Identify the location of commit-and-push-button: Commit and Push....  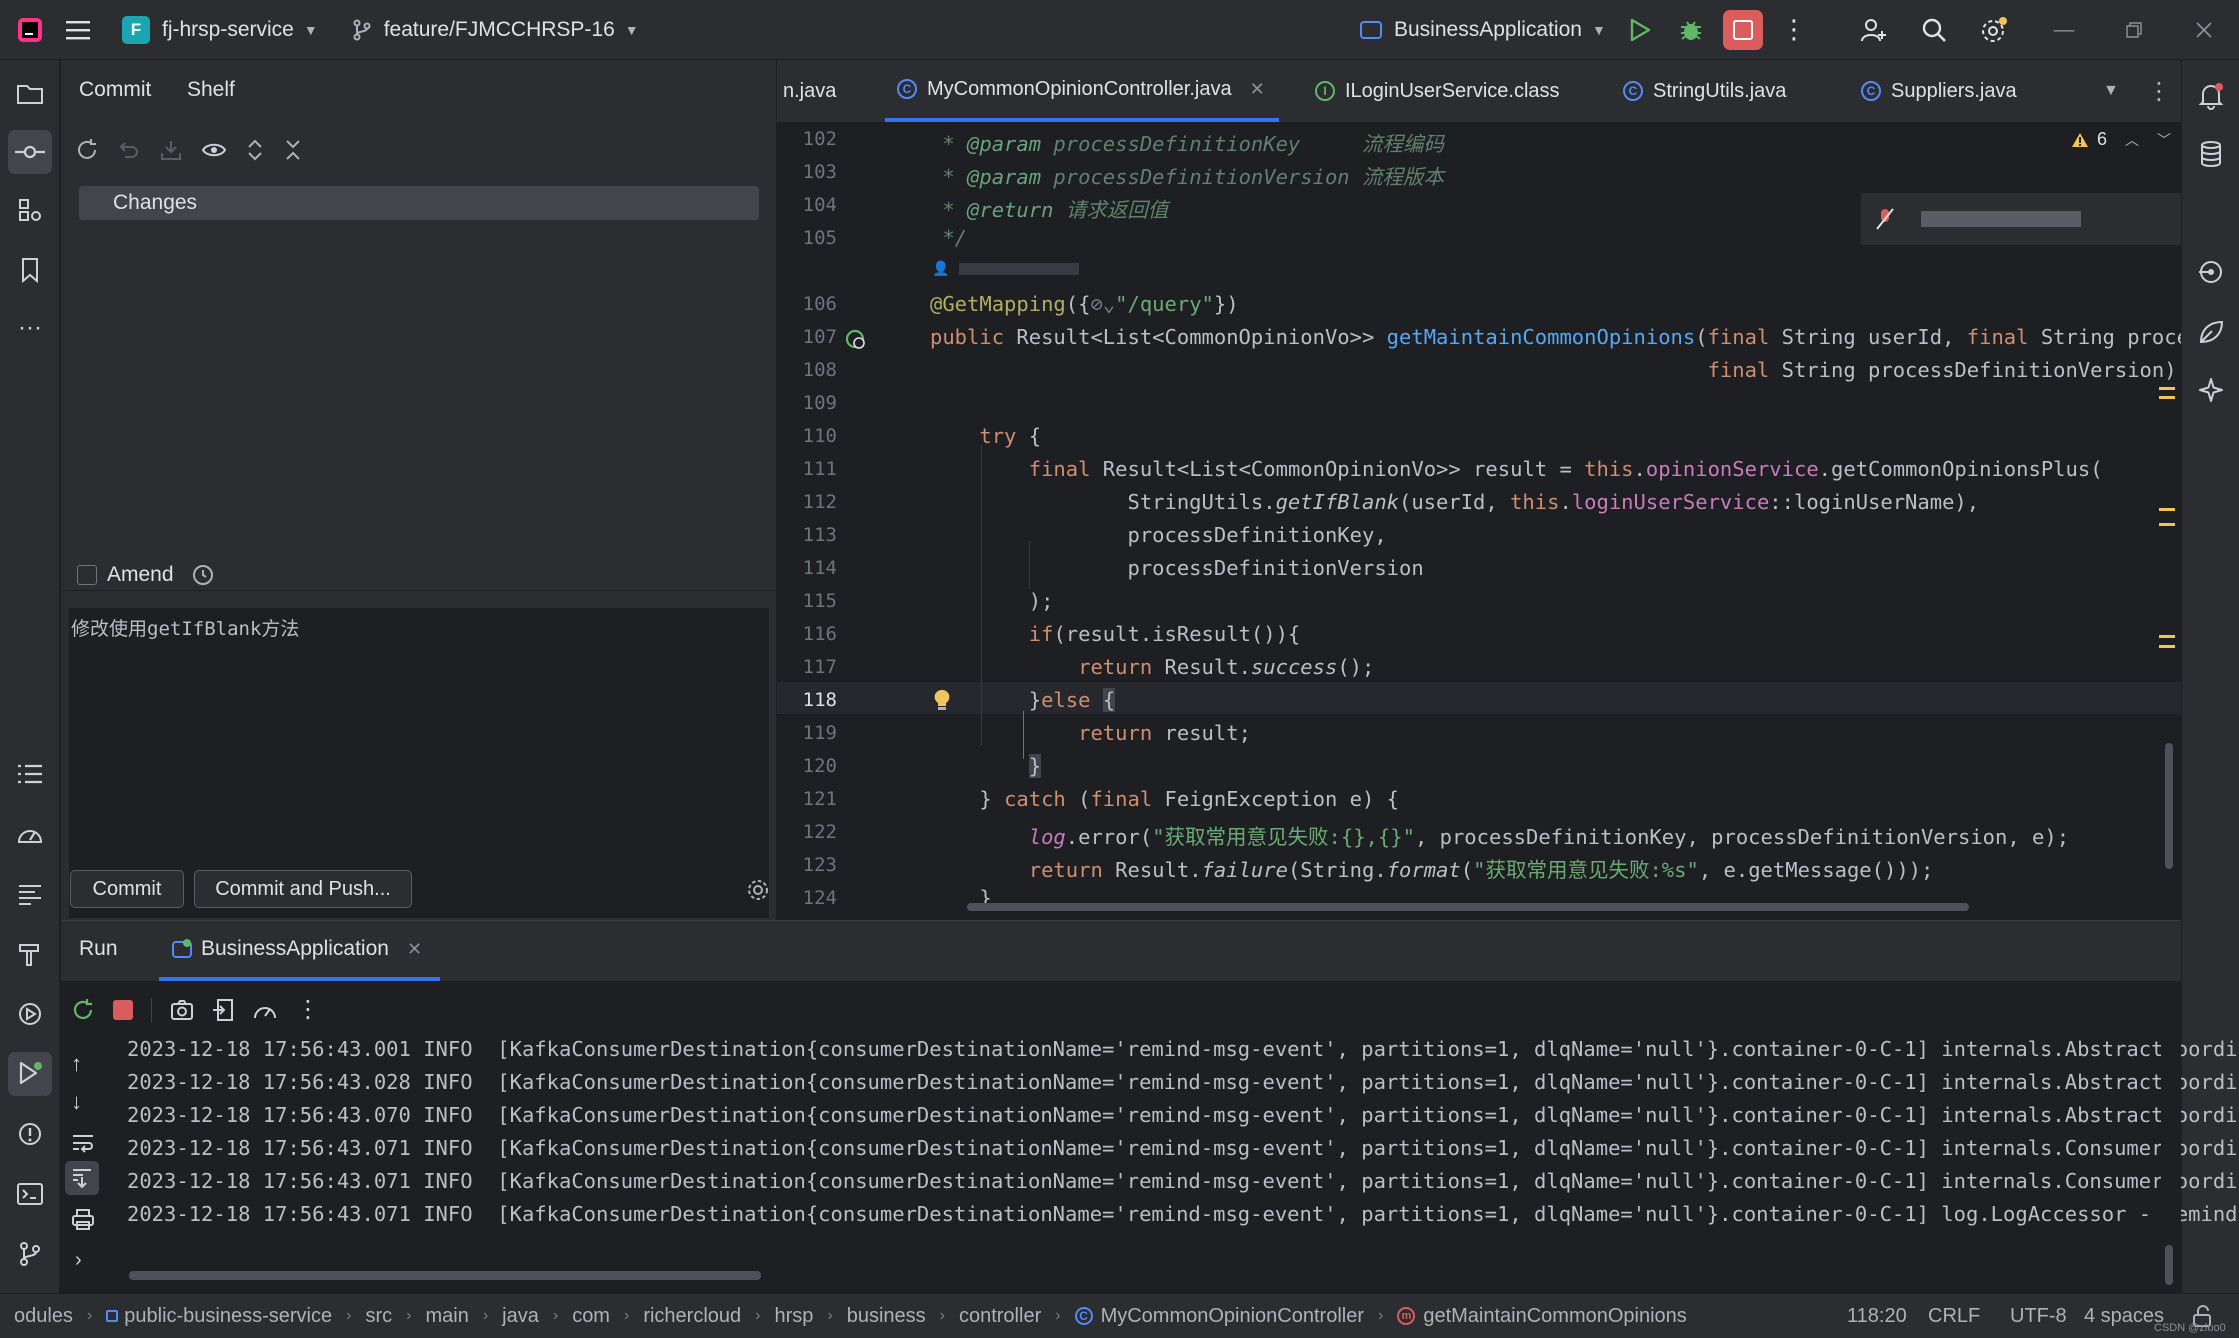
(303, 889).